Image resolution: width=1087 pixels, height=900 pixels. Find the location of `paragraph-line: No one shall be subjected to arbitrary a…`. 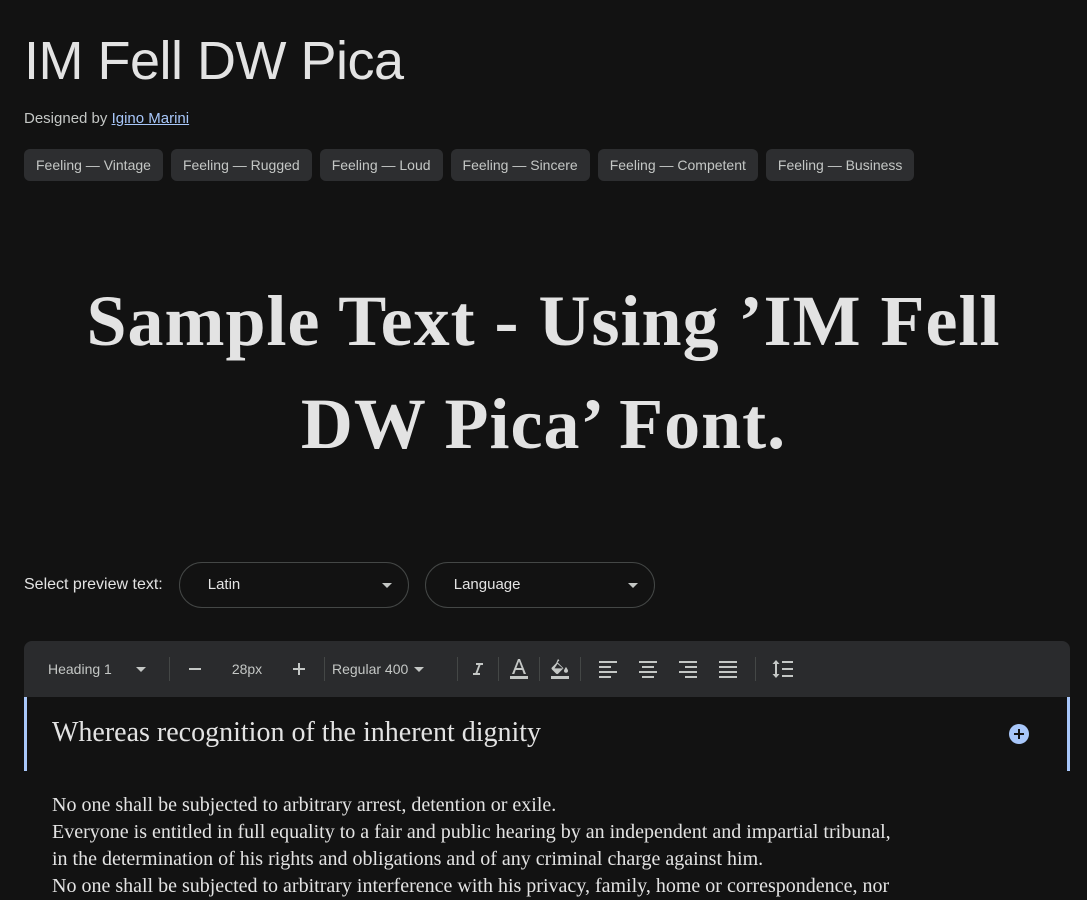

paragraph-line: No one shall be subjected to arbitrary a… is located at coordinates (304, 805).